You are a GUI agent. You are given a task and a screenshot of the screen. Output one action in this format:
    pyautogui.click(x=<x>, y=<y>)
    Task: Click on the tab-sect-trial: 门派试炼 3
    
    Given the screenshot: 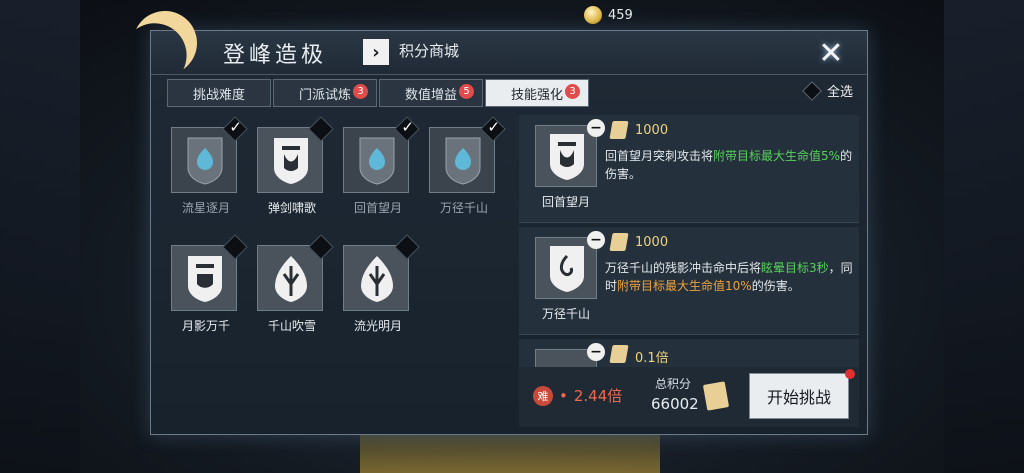 What is the action you would take?
    pyautogui.click(x=325, y=93)
    